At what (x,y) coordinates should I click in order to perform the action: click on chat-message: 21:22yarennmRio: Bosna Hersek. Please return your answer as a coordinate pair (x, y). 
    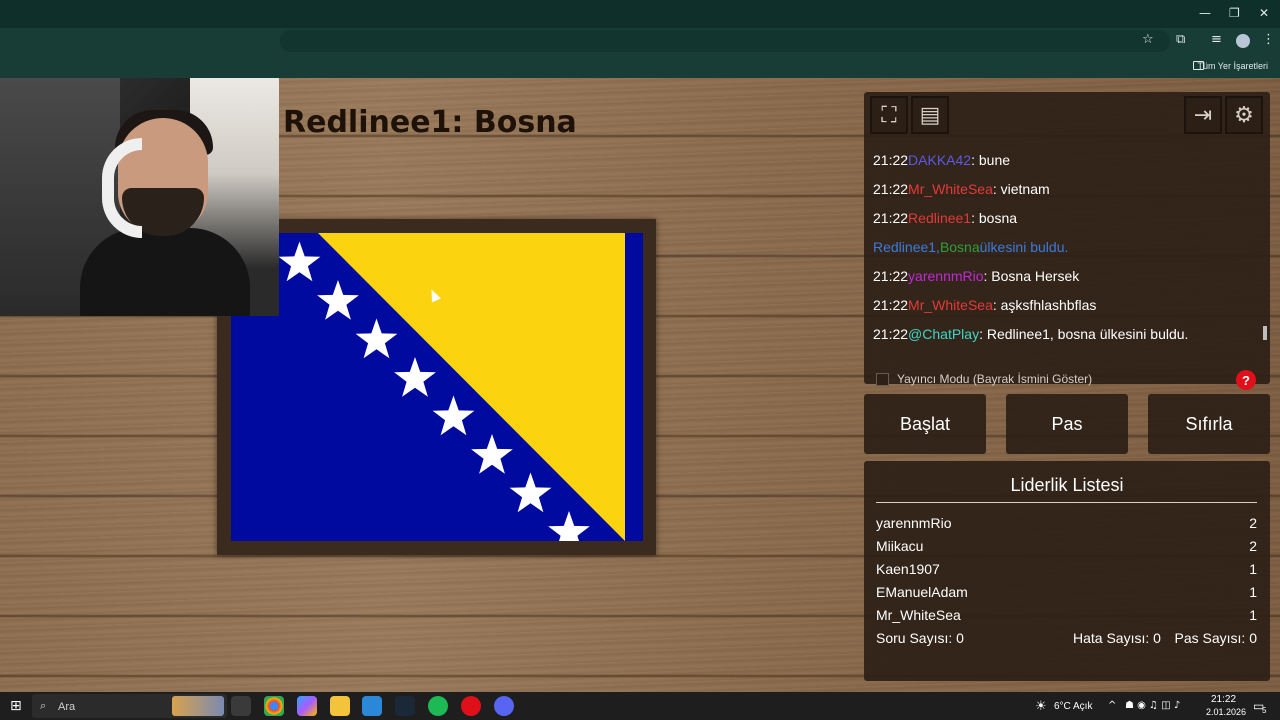
    Looking at the image, I should click on (976, 276).